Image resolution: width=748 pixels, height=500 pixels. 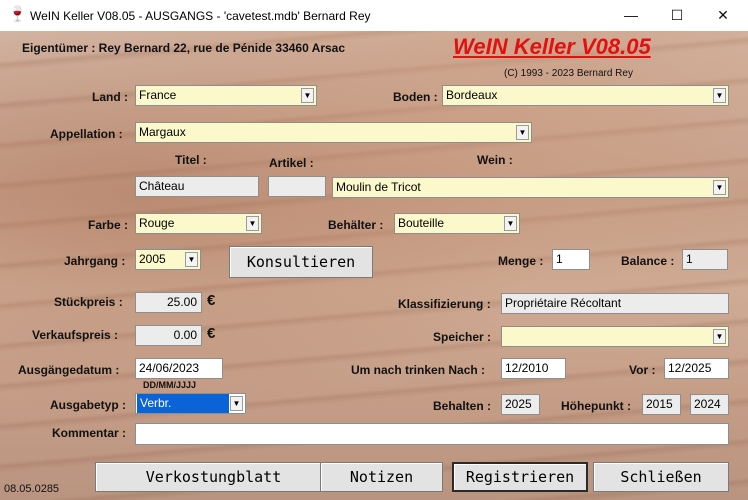 What do you see at coordinates (648, 261) in the screenshot?
I see `balance-label: Balance :` at bounding box center [648, 261].